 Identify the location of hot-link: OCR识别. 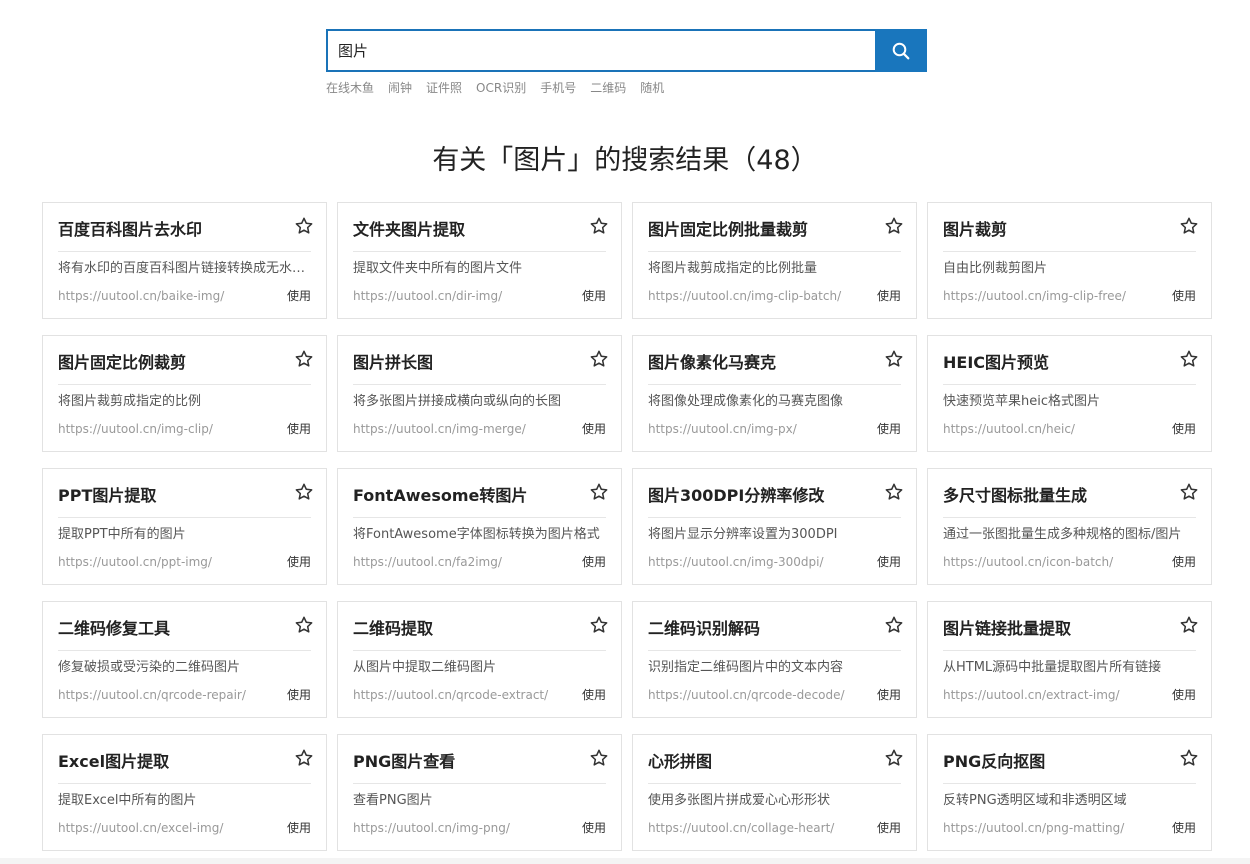
(501, 87).